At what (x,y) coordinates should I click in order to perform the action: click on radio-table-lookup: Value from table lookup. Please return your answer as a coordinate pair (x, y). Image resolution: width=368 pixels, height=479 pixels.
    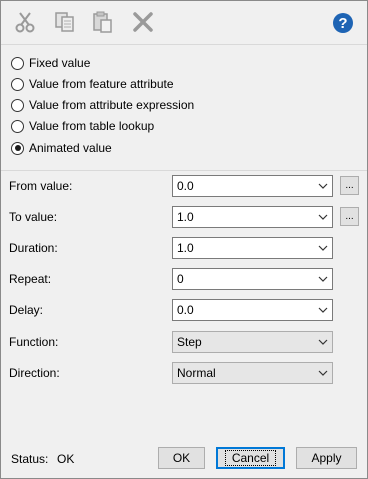
    Looking at the image, I should click on (82, 126).